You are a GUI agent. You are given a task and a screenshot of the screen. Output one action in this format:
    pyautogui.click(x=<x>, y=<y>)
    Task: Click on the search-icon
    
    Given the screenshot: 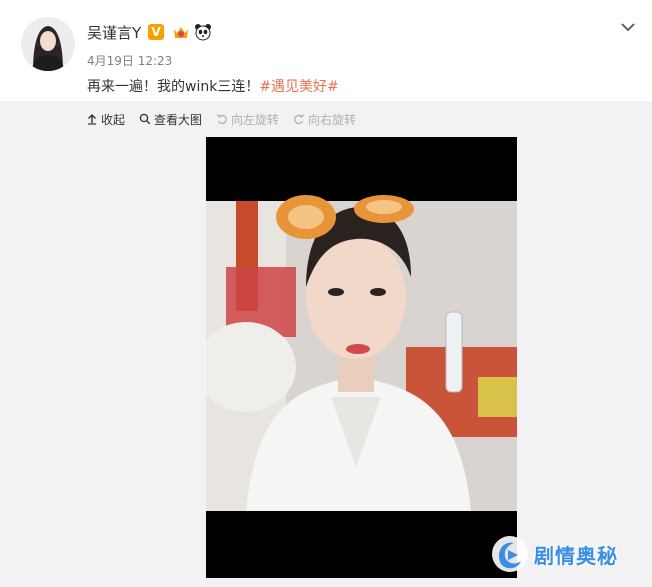 What is the action you would take?
    pyautogui.click(x=145, y=119)
    